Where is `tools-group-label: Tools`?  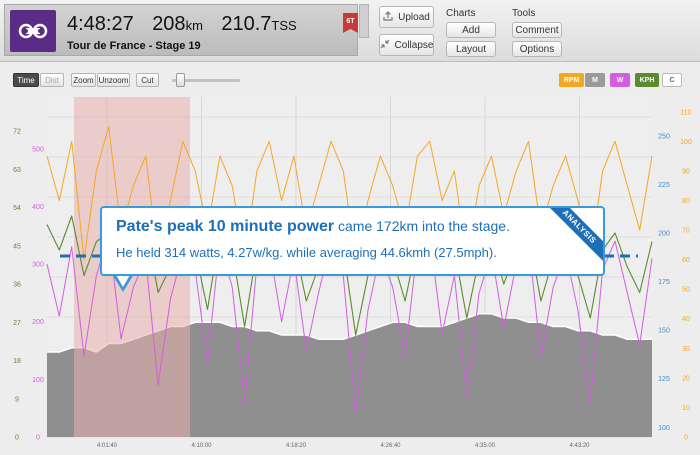
tools-group-label: Tools is located at coordinates (524, 13).